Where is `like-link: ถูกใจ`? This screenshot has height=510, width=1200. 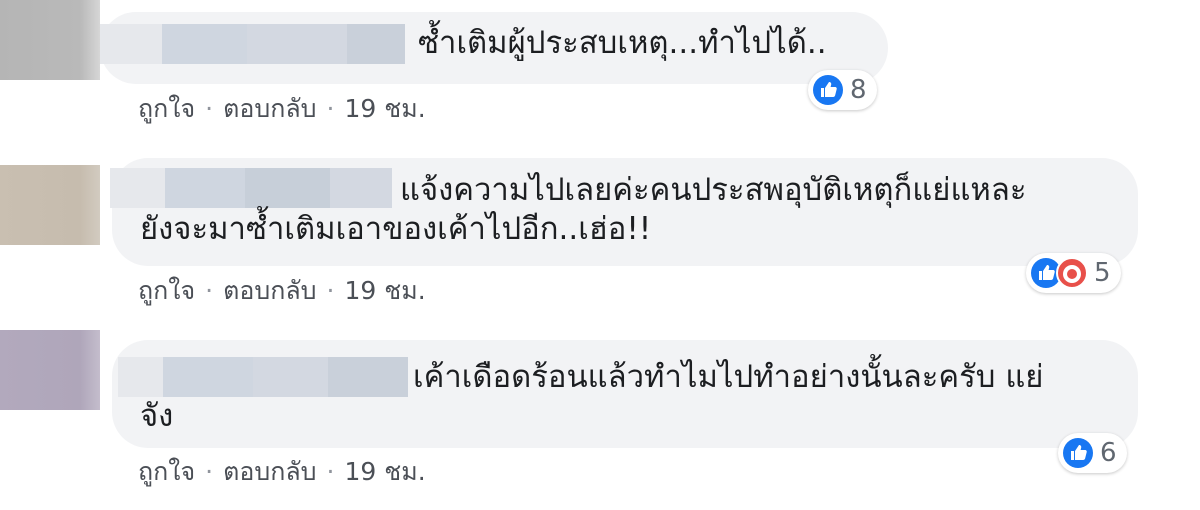 like-link: ถูกใจ is located at coordinates (166, 471).